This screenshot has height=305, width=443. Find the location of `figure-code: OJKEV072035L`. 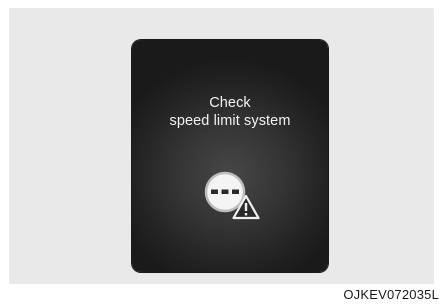

figure-code: OJKEV072035L is located at coordinates (391, 294).